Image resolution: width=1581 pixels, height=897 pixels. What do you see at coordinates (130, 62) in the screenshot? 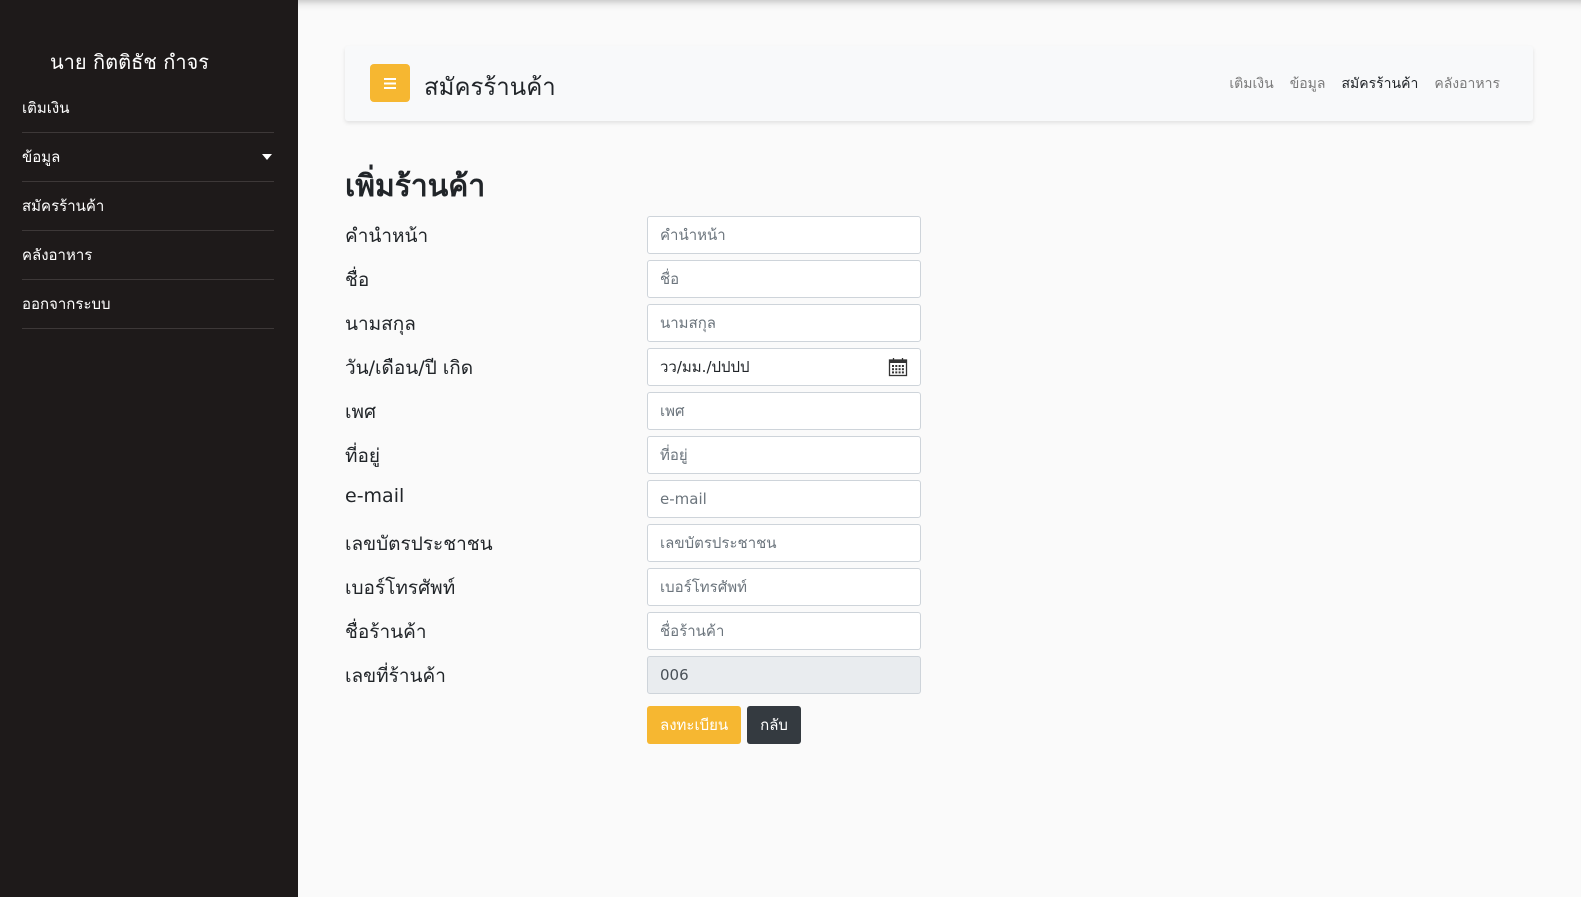
I see `sidebar-user-name: นาย กิตติธัช กำจร` at bounding box center [130, 62].